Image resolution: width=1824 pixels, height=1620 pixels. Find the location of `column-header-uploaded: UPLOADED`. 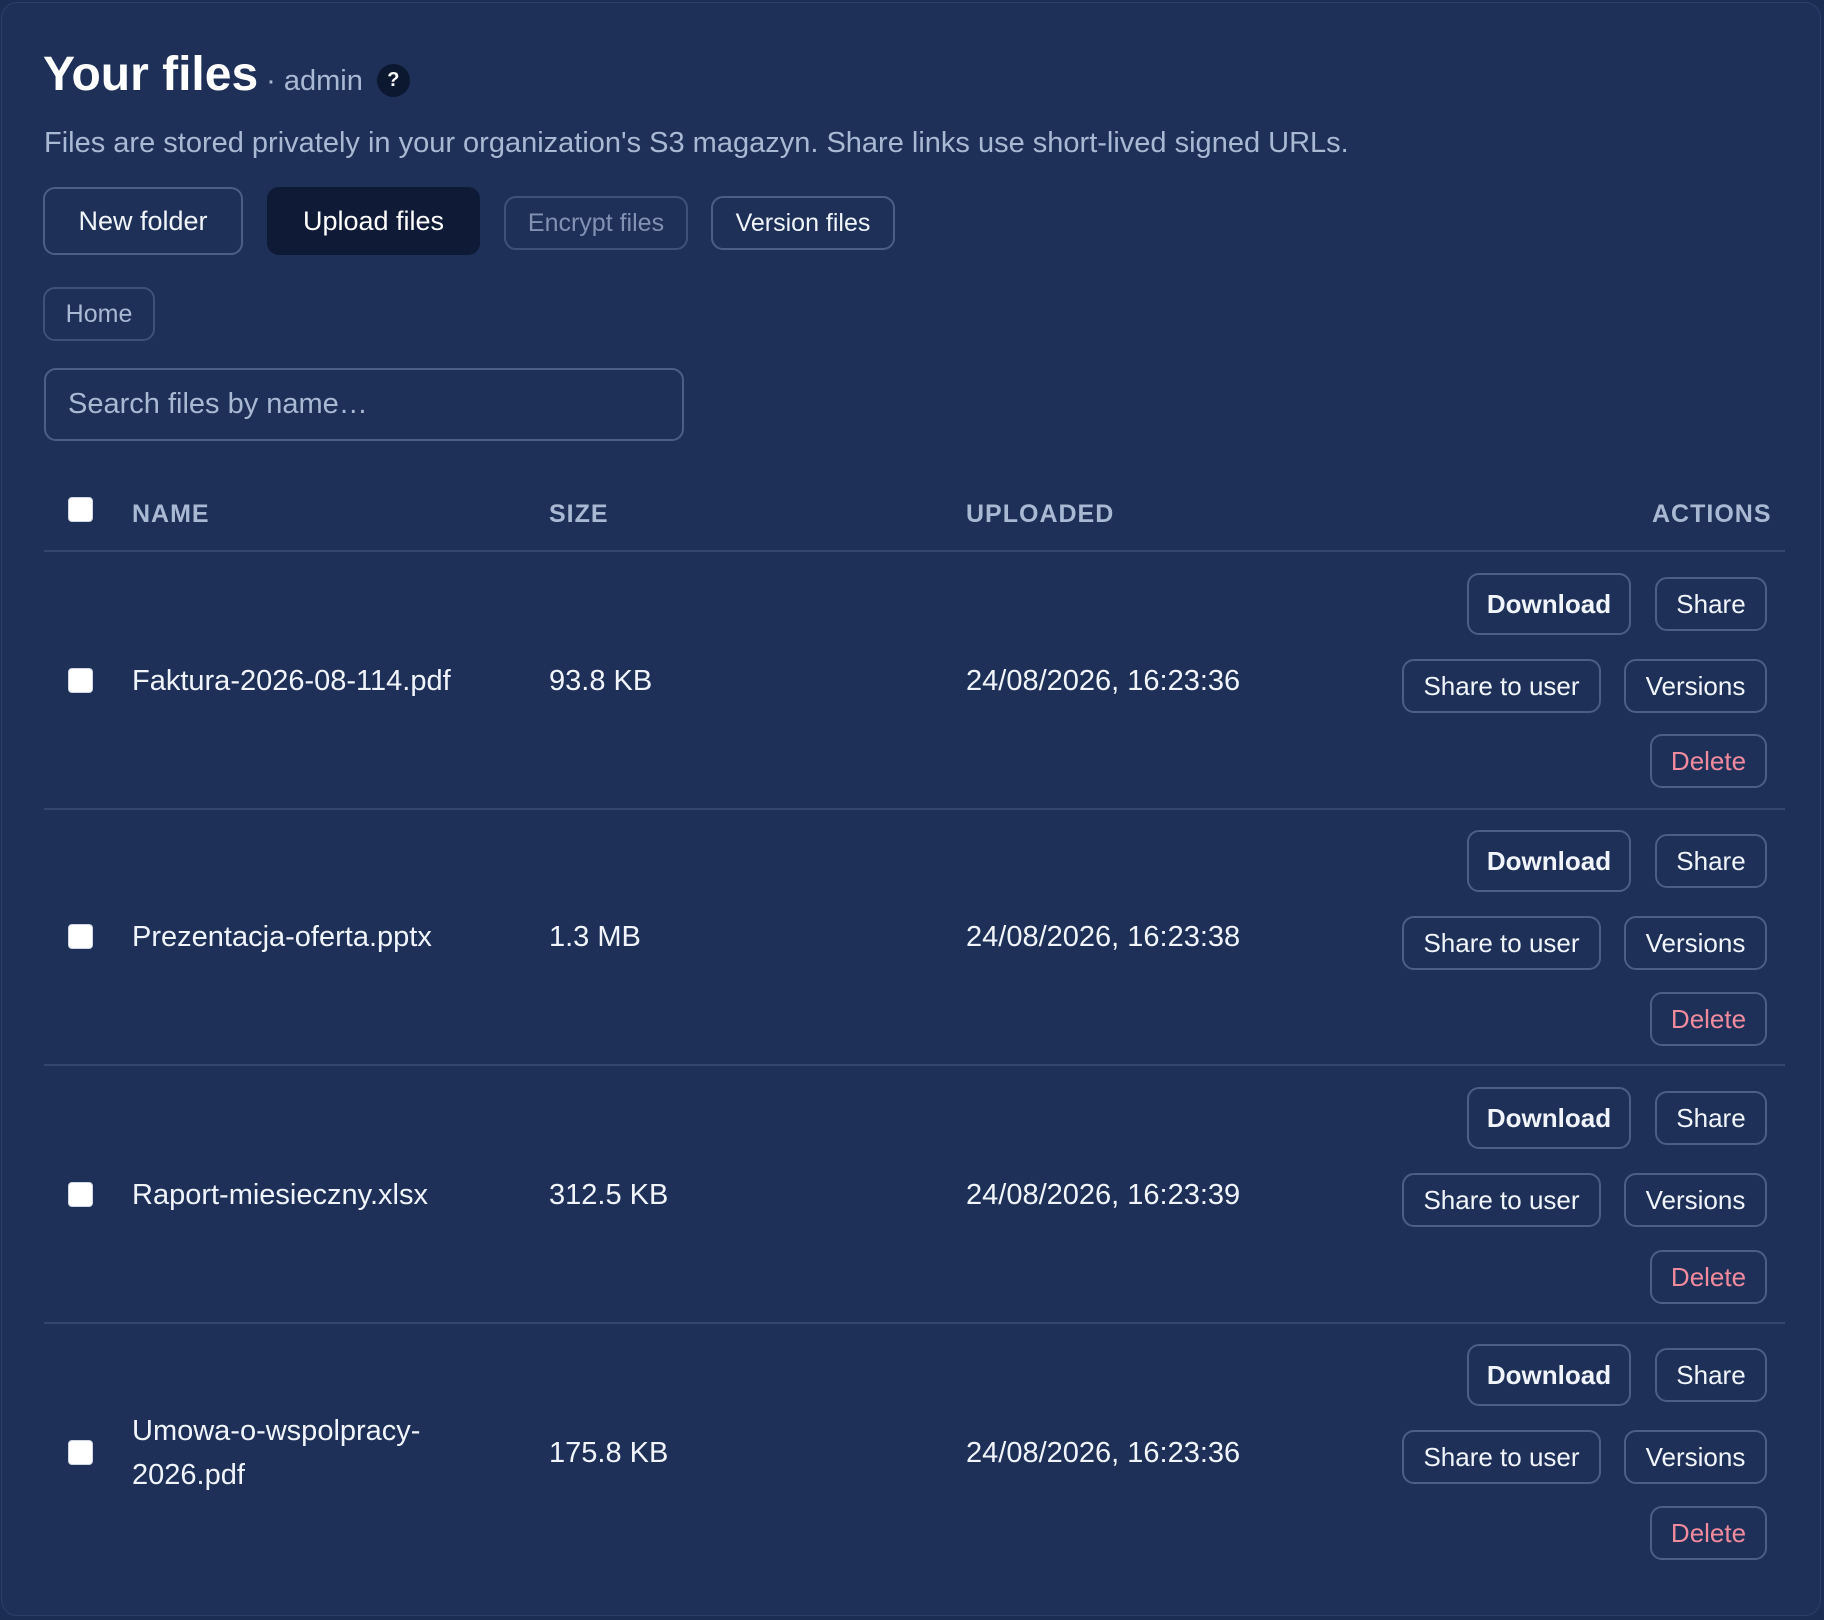

column-header-uploaded: UPLOADED is located at coordinates (1040, 514).